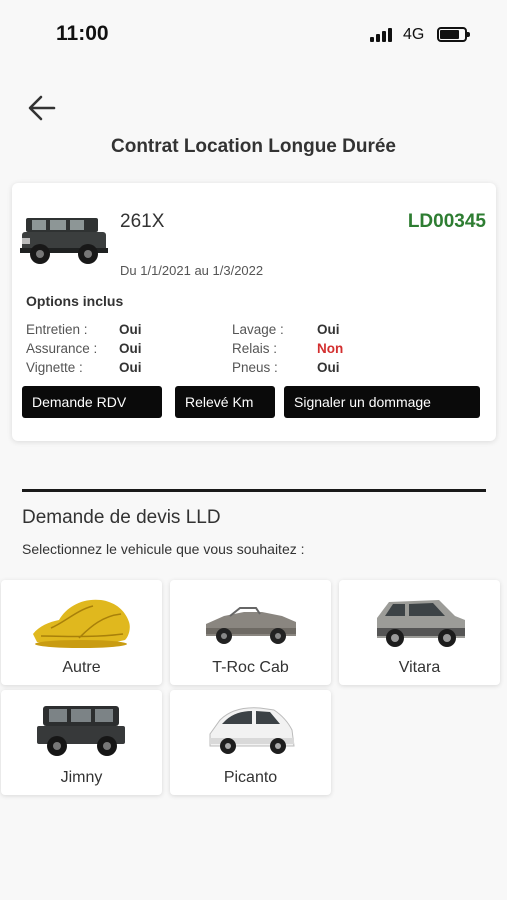  Describe the element at coordinates (57, 329) in the screenshot. I see `option-label: Entretien :` at that location.